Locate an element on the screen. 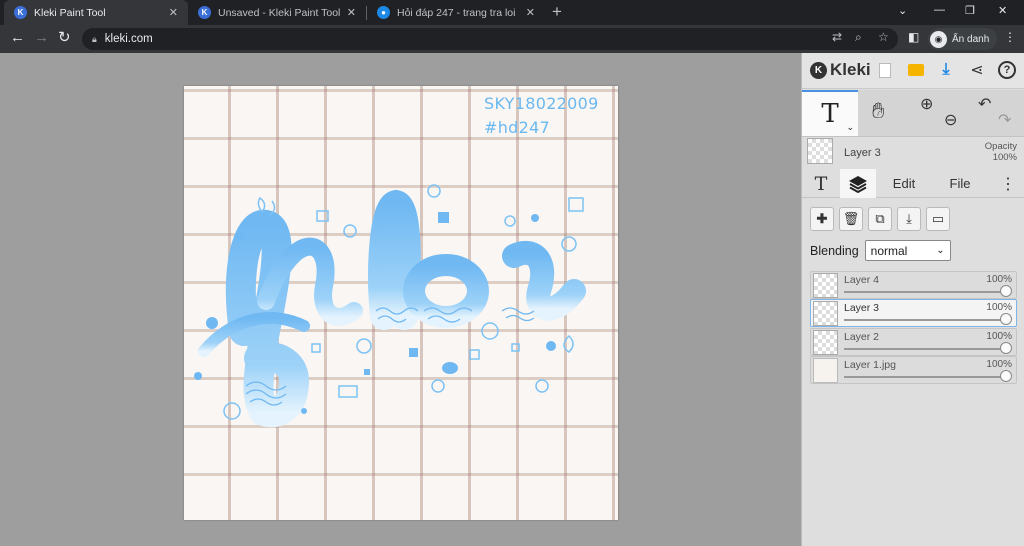  layer-item: Layer 2 100% is located at coordinates (913, 342).